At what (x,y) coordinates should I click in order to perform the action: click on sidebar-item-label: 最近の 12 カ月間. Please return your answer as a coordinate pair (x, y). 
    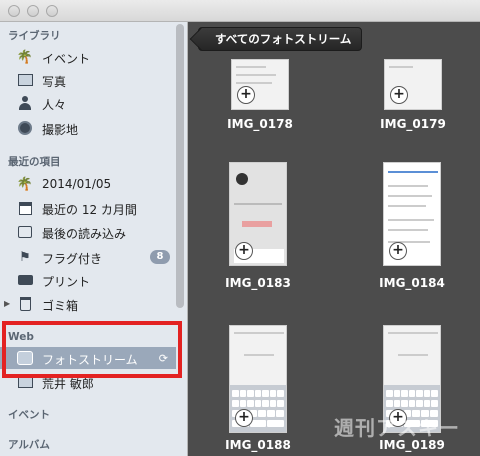
    Looking at the image, I should click on (89, 210).